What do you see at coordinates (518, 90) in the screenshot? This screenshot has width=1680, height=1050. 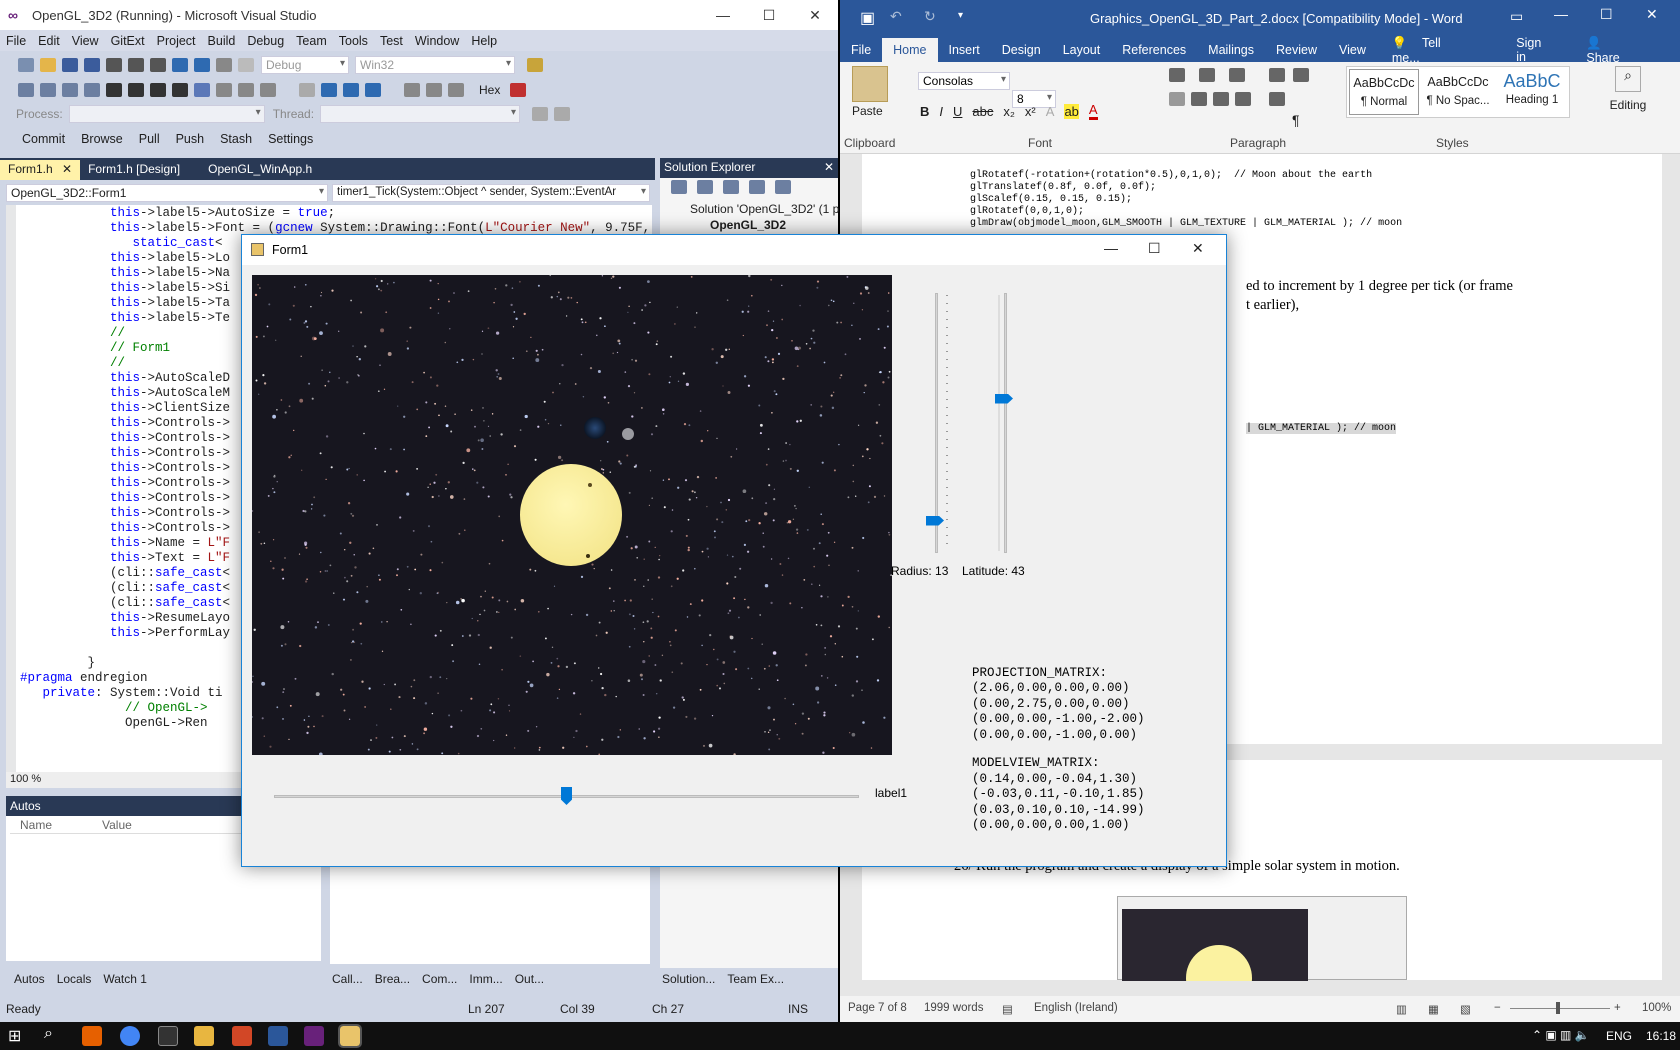 I see `exception-icon` at bounding box center [518, 90].